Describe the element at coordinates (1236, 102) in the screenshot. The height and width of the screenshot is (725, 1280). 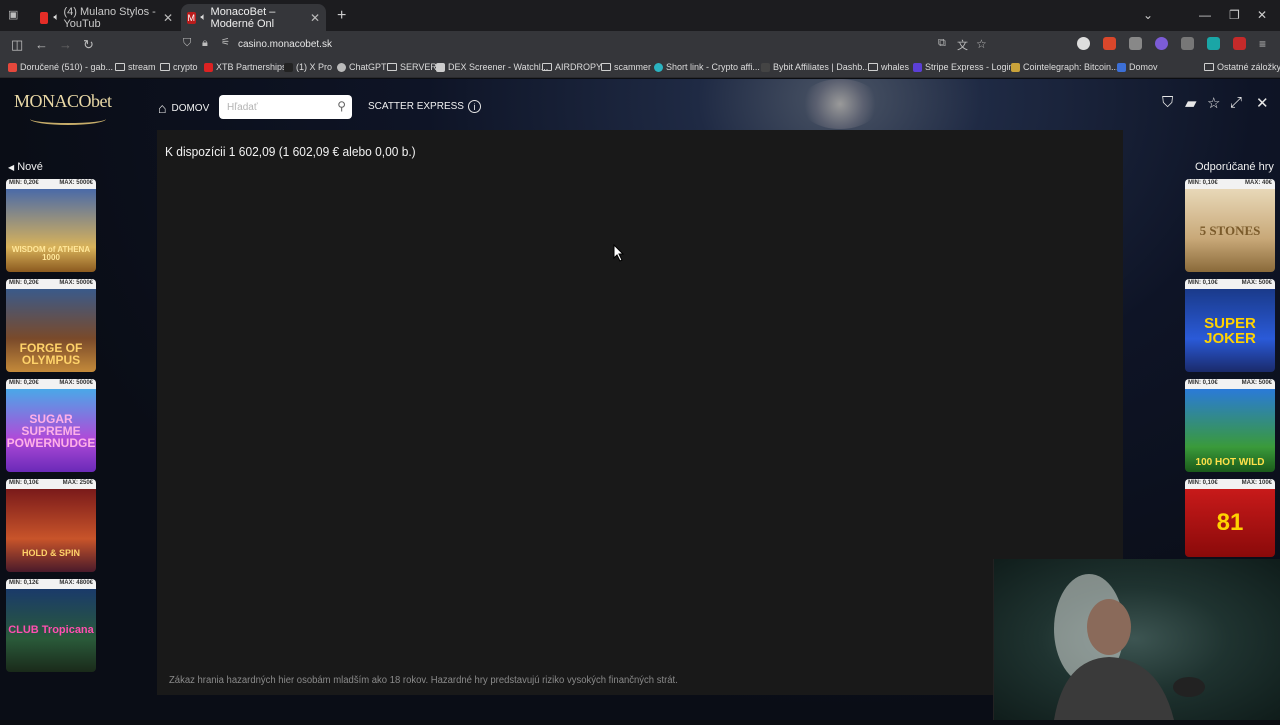
I see `fullscreen-icon: ⤢` at that location.